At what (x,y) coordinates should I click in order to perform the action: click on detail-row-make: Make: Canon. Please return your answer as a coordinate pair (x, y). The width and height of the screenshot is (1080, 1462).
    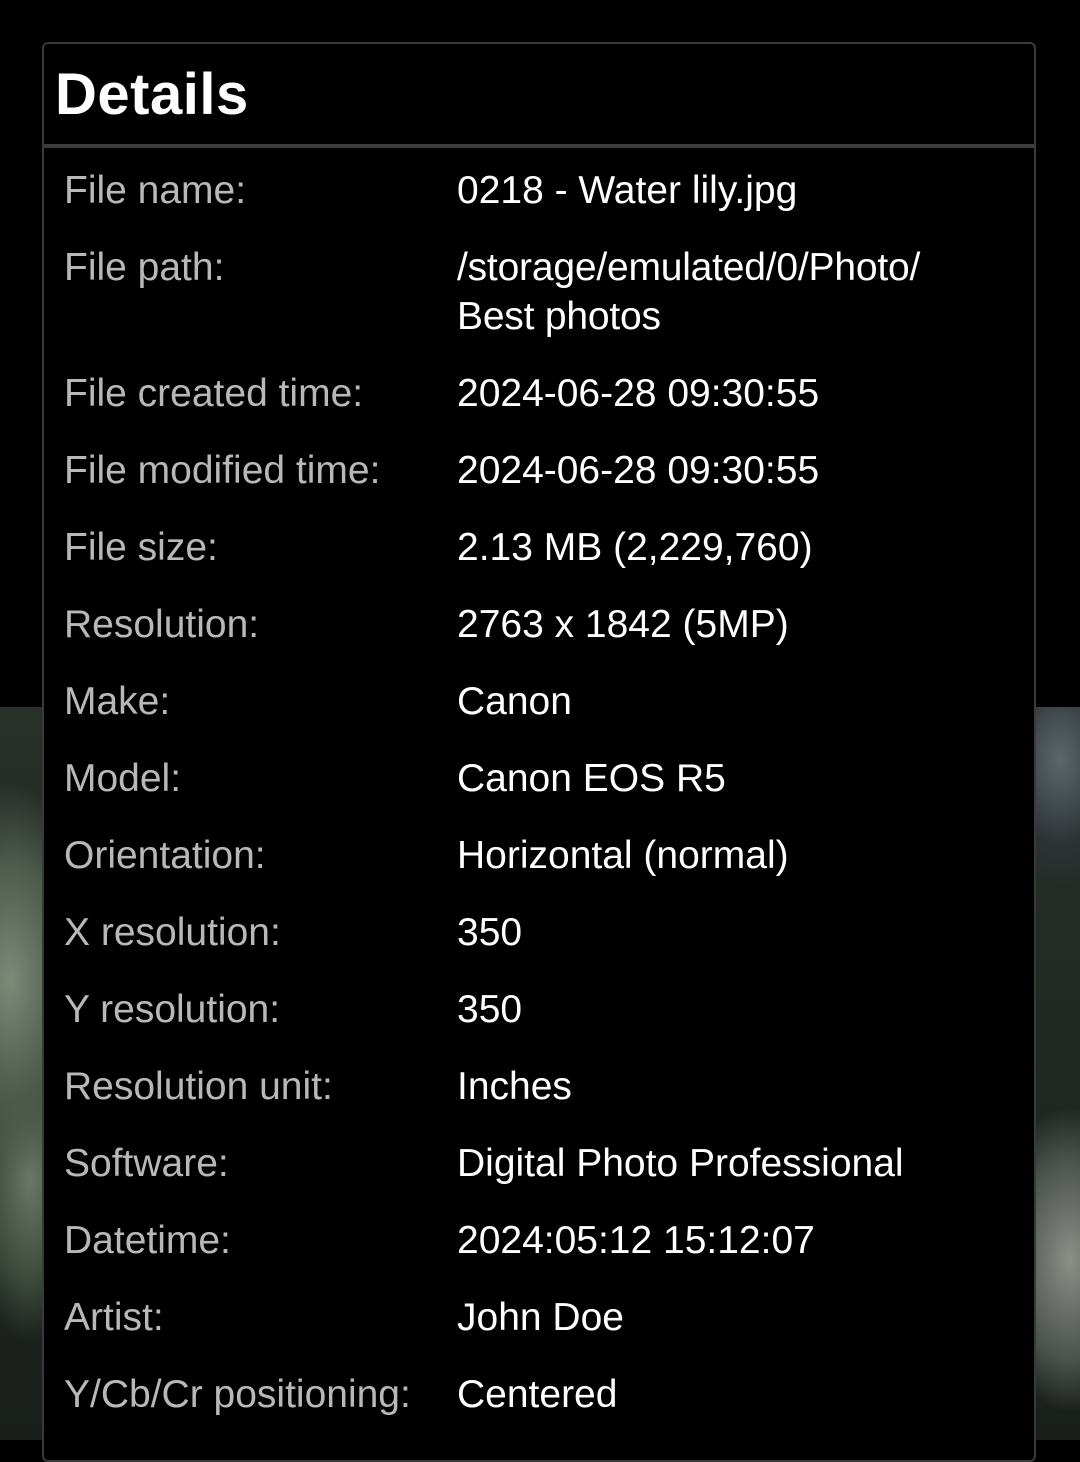
    Looking at the image, I should click on (539, 701).